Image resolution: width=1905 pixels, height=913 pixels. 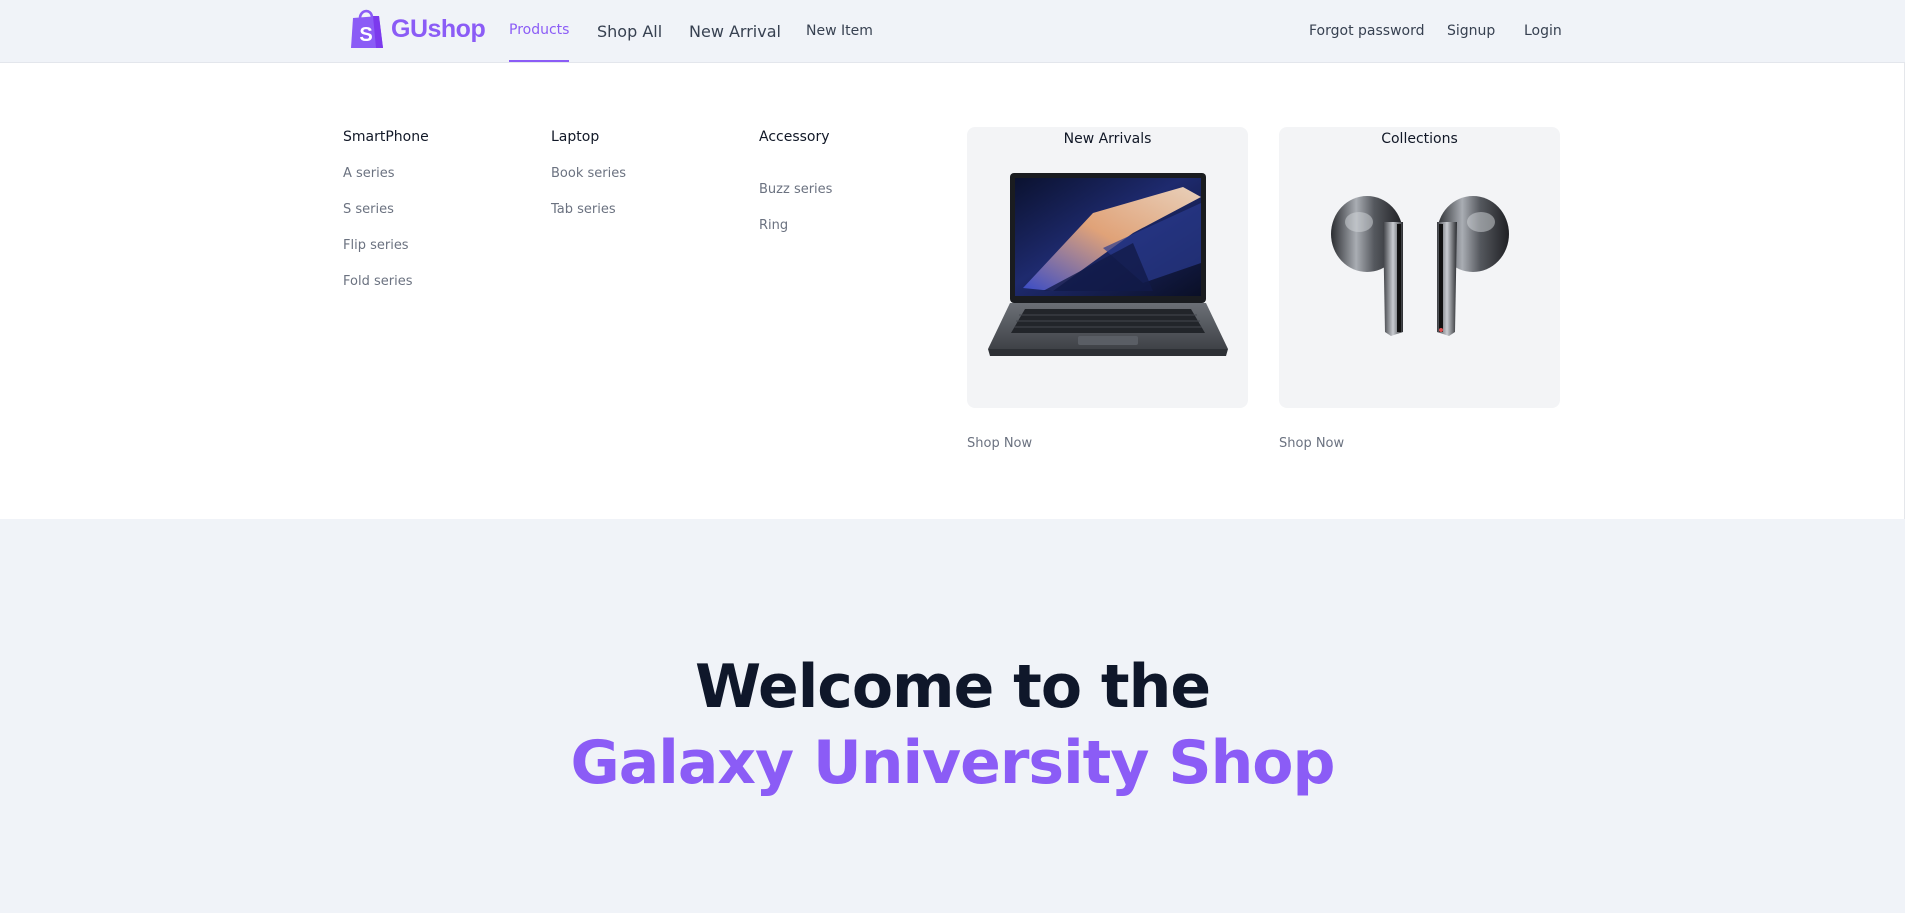 What do you see at coordinates (365, 35) in the screenshot?
I see `svg-text: S` at bounding box center [365, 35].